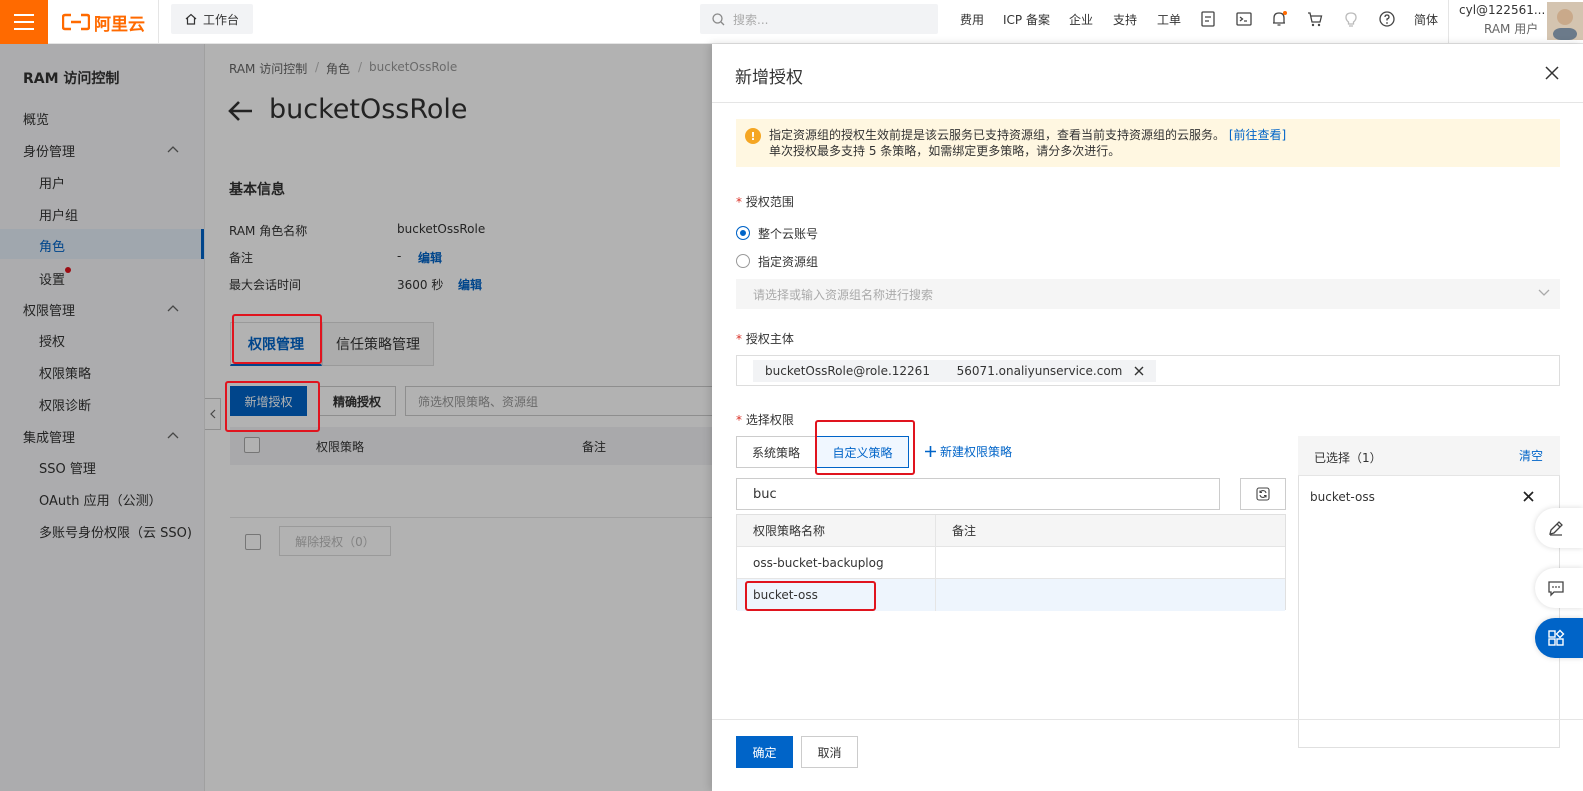  Describe the element at coordinates (1531, 455) in the screenshot. I see `clear-button: 清空` at that location.